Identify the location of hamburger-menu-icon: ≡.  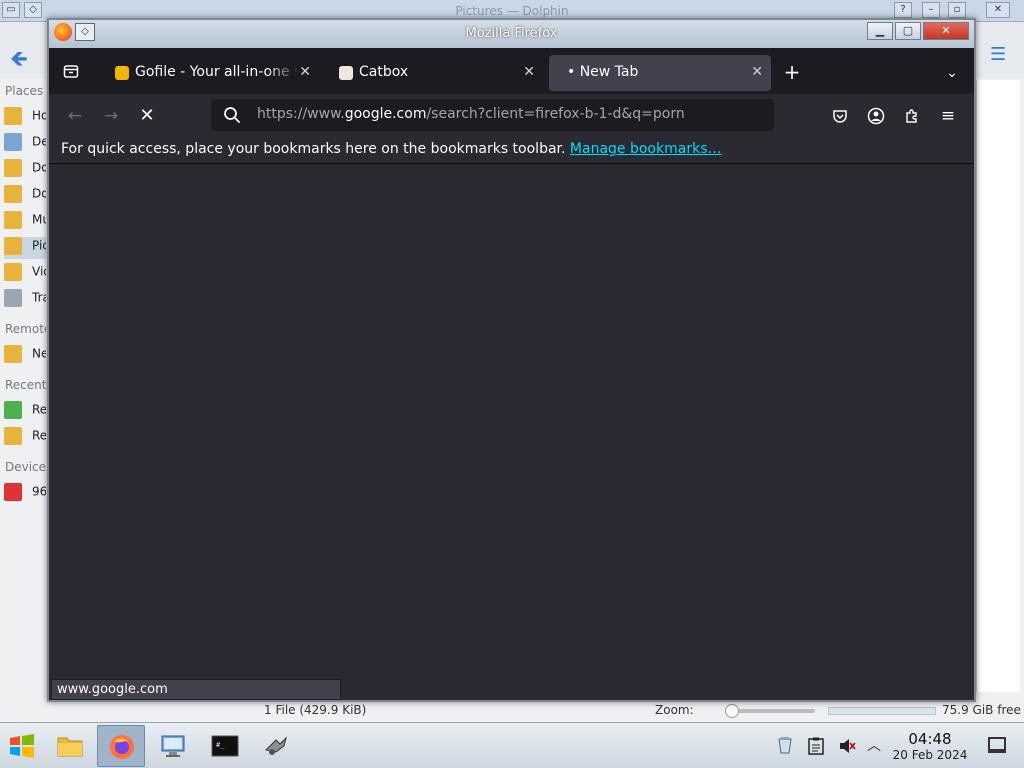
(948, 116).